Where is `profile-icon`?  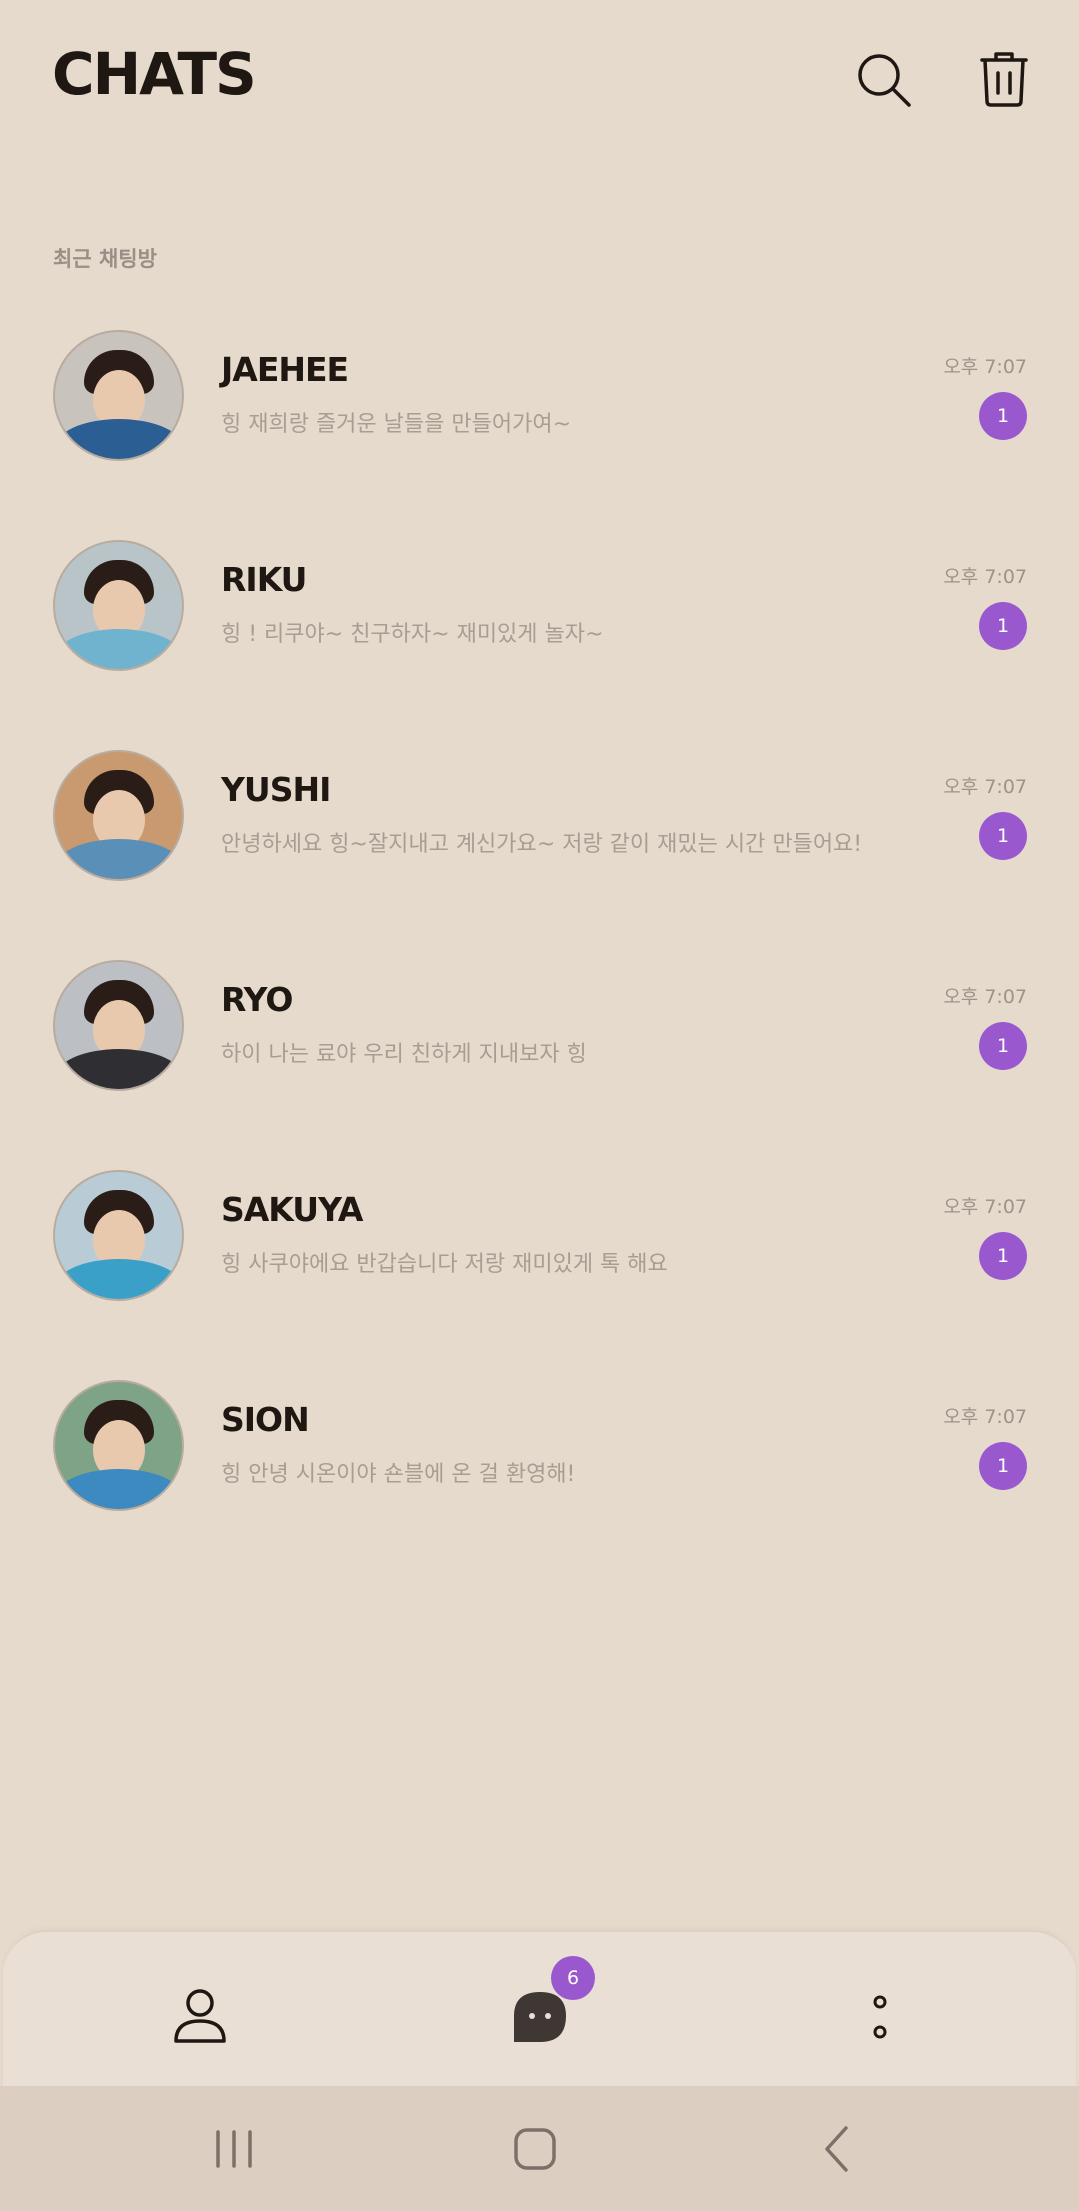 profile-icon is located at coordinates (200, 2016).